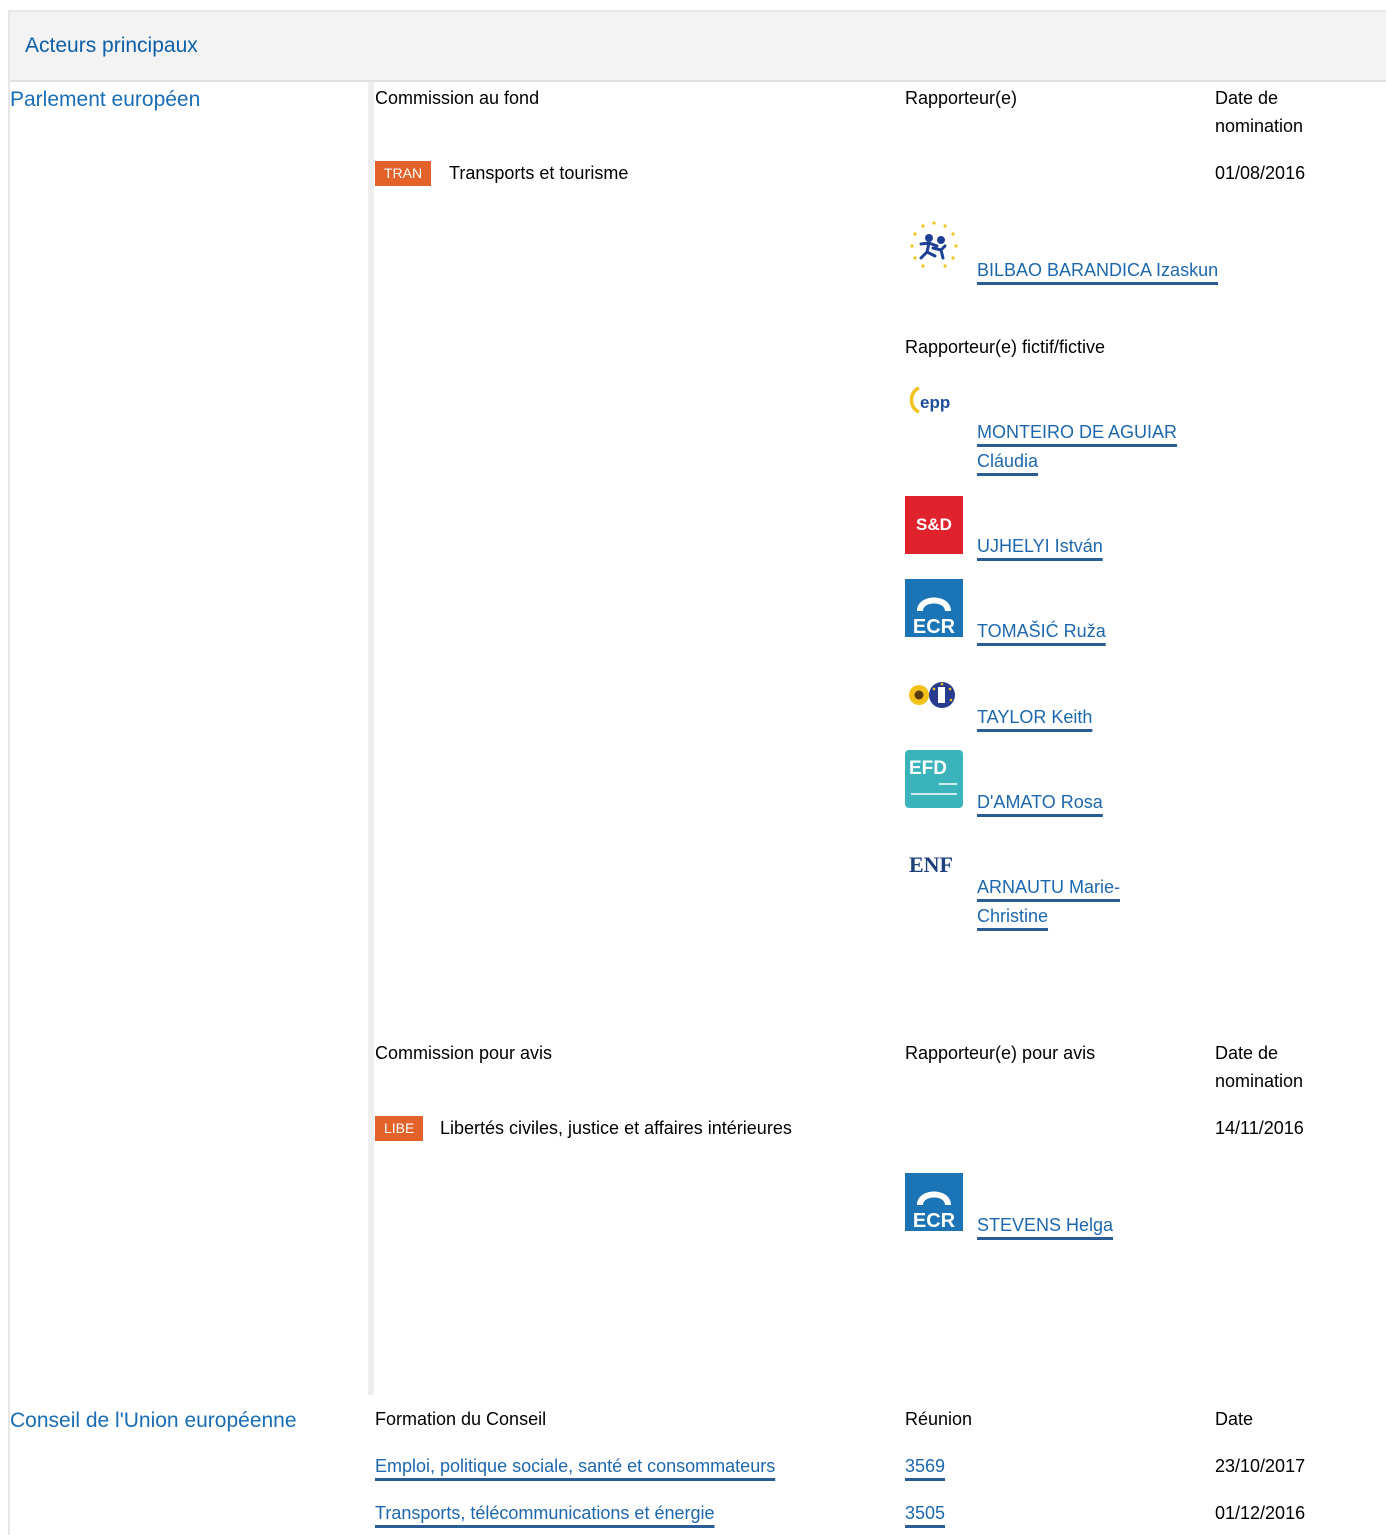 This screenshot has width=1386, height=1535. Describe the element at coordinates (925, 1513) in the screenshot. I see `council-meeting-link: 3505` at that location.